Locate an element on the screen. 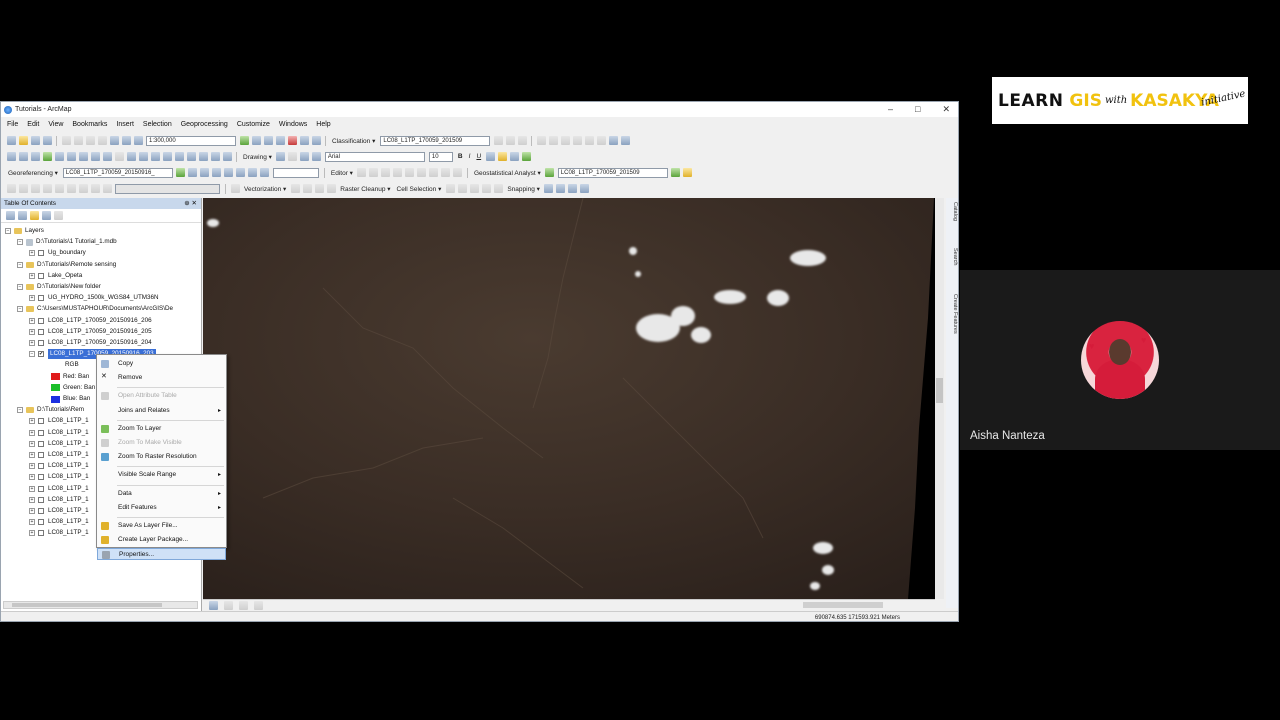 The width and height of the screenshot is (1280, 720). create-features-icon is located at coordinates (458, 172).